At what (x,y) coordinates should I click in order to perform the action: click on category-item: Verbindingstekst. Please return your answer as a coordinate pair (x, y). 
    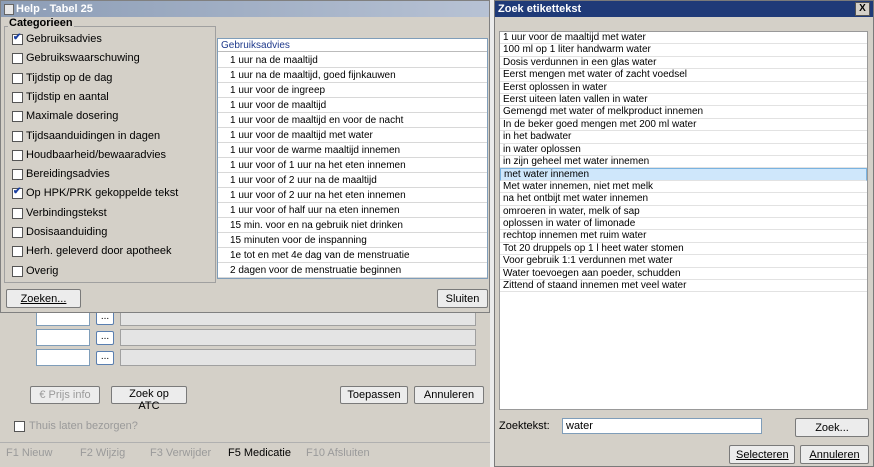
    Looking at the image, I should click on (109, 214).